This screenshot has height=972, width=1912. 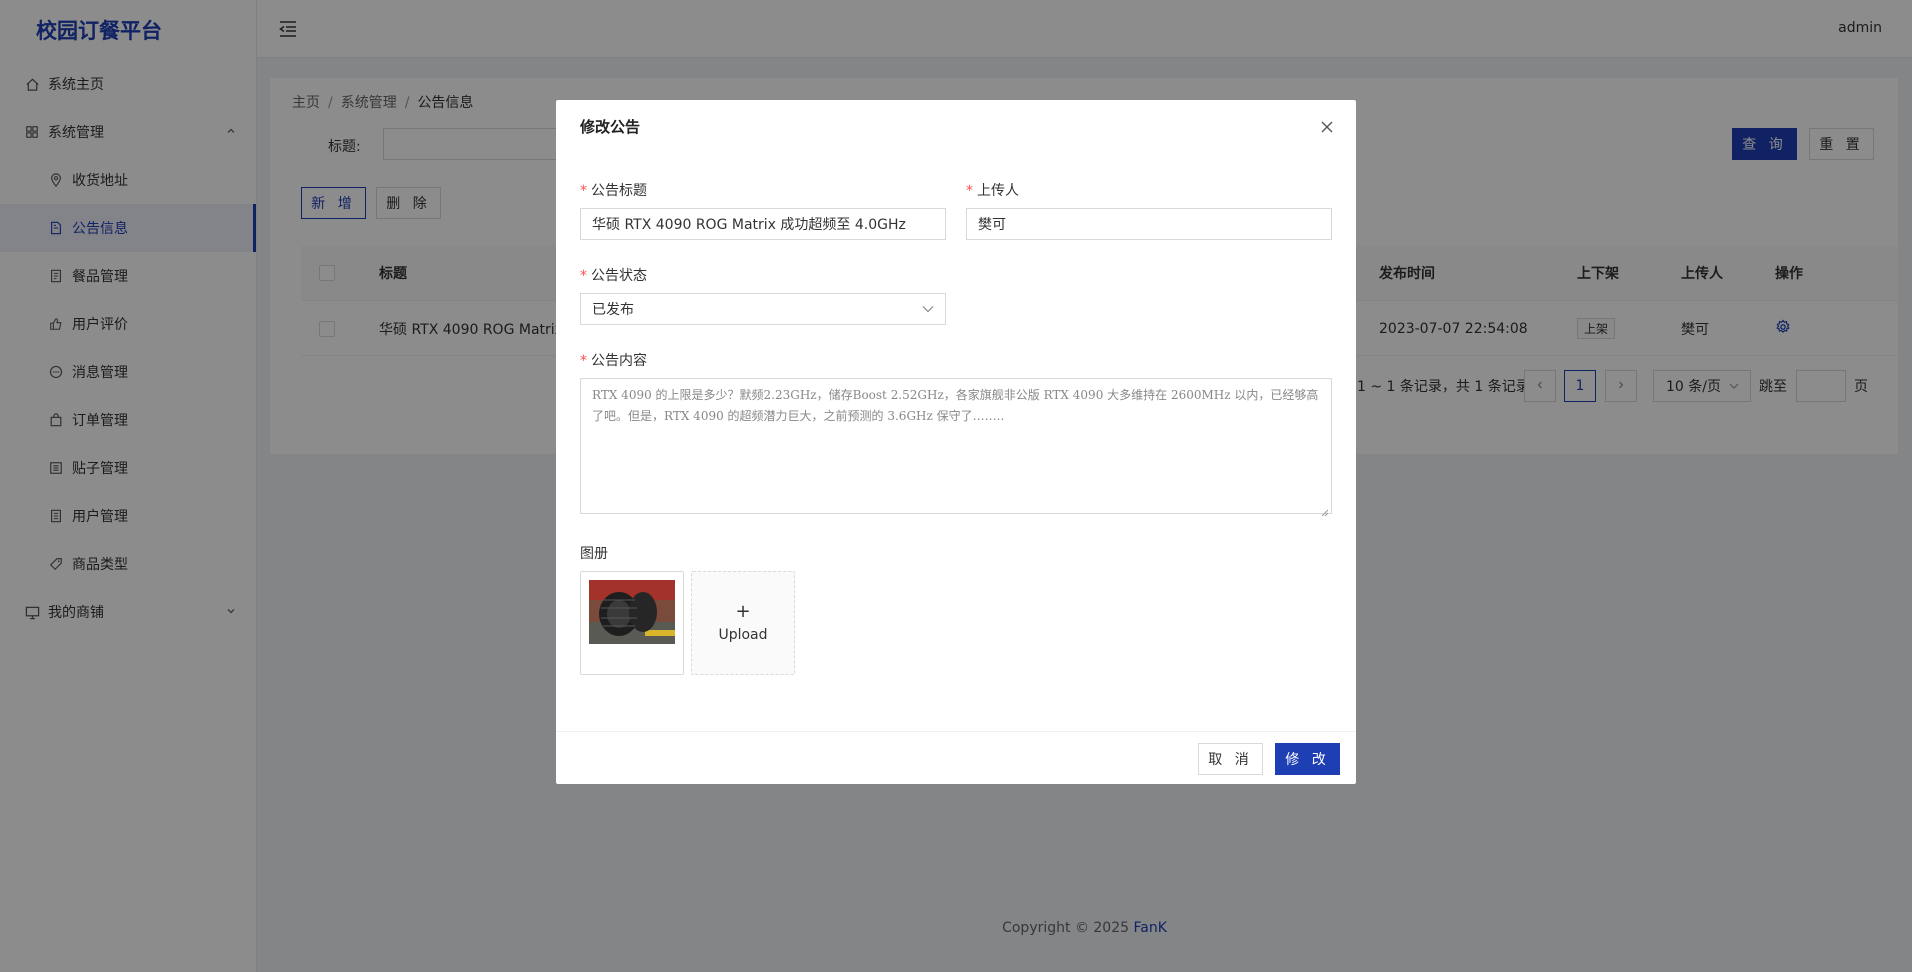 I want to click on content-field-label: * 公告内容, so click(x=613, y=360).